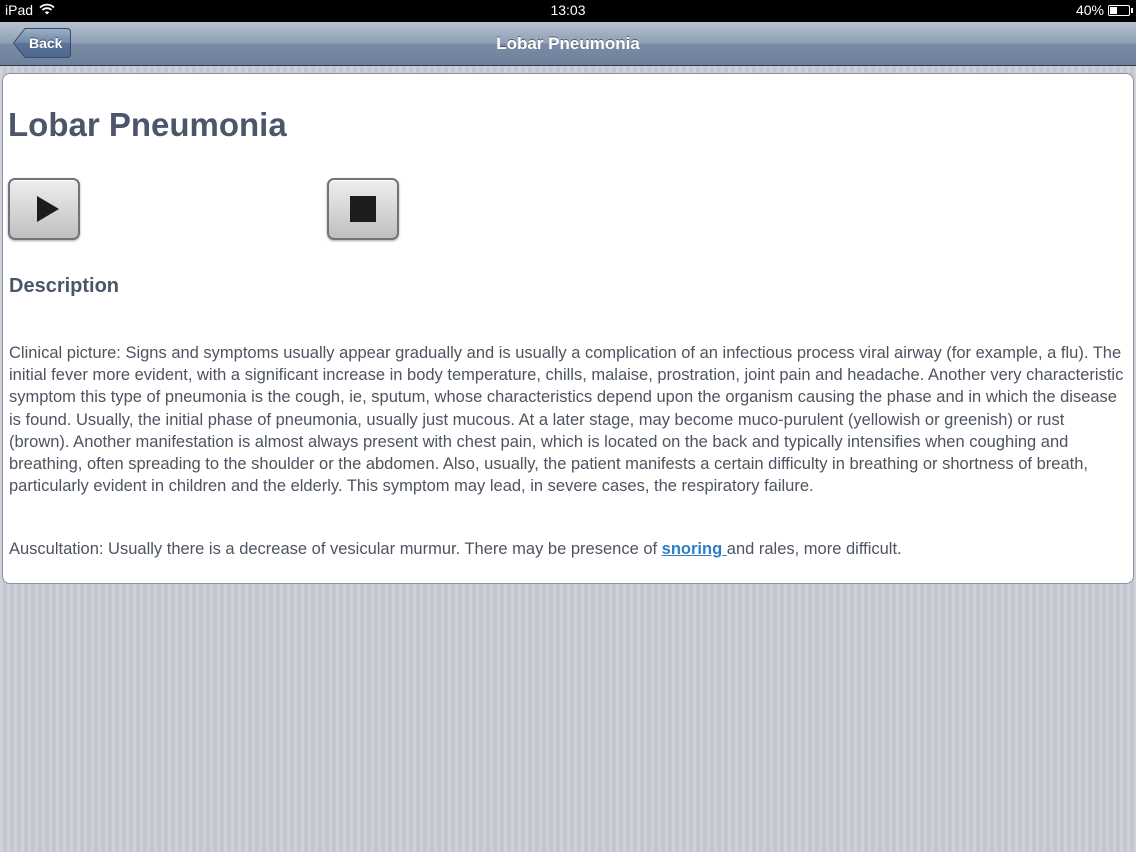 The height and width of the screenshot is (852, 1136). Describe the element at coordinates (147, 124) in the screenshot. I see `page-title: Lobar Pneumonia` at that location.